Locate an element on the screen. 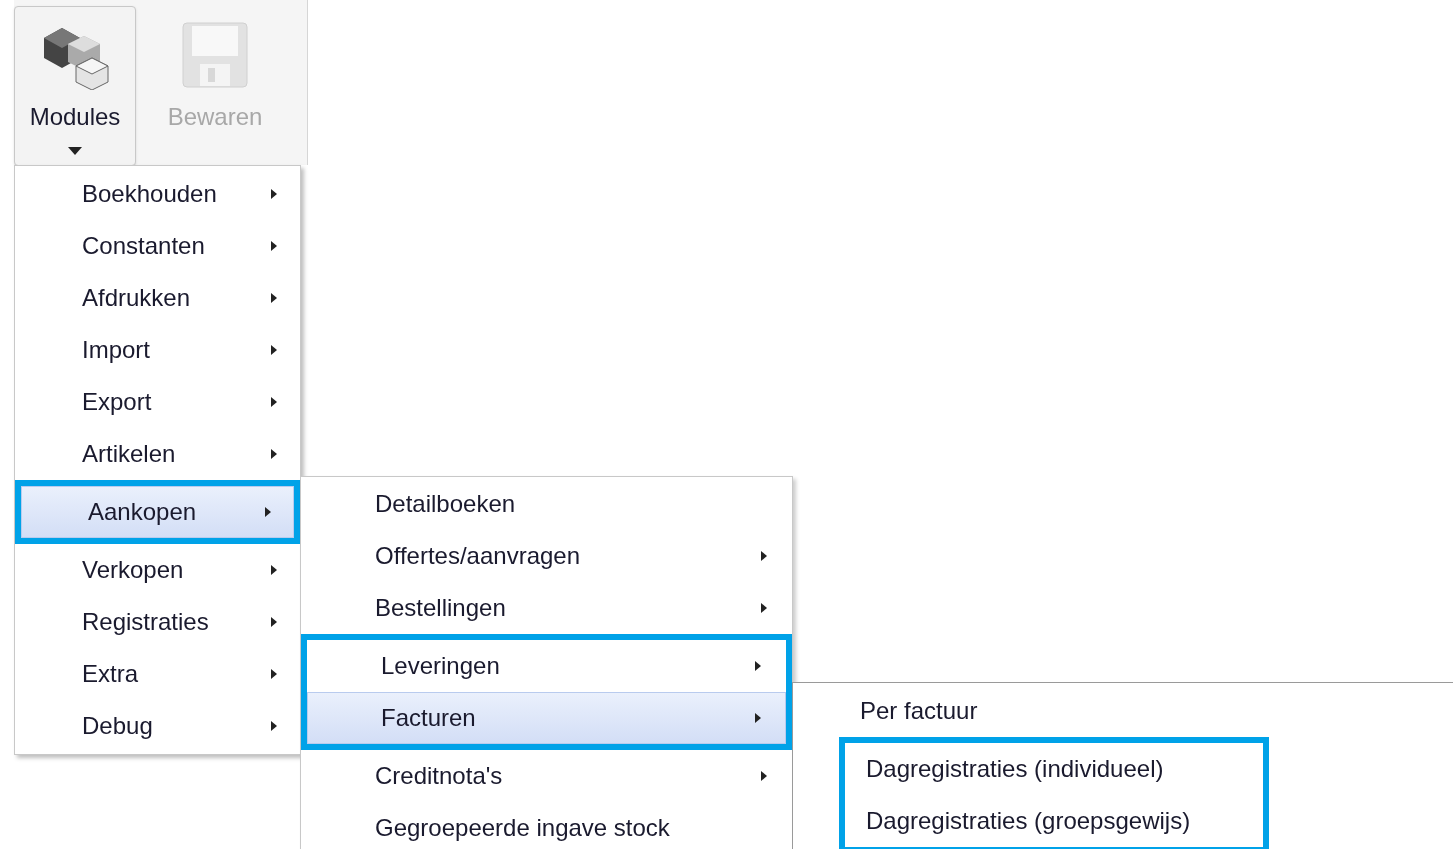 The height and width of the screenshot is (849, 1453). menu-item: Dagregistraties (individueel) is located at coordinates (1054, 769).